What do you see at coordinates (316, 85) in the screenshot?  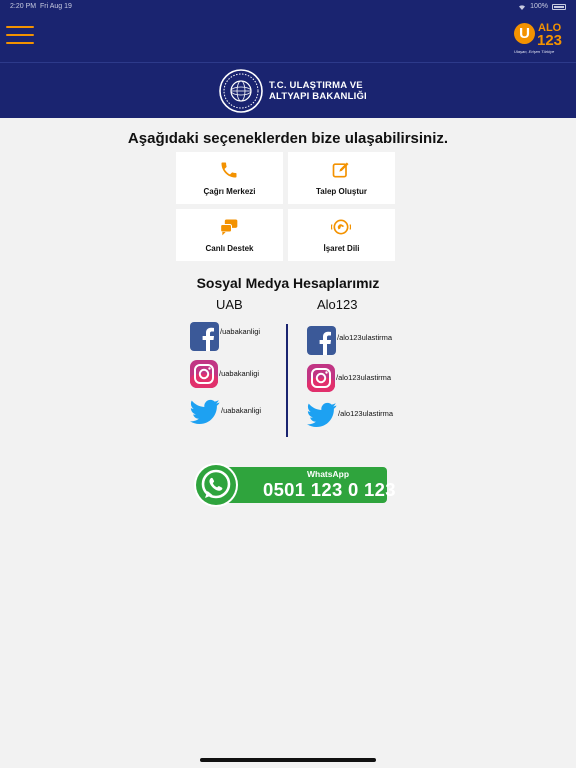 I see `ministry-title-line1: T.C. ULAŞTIRMA VE` at bounding box center [316, 85].